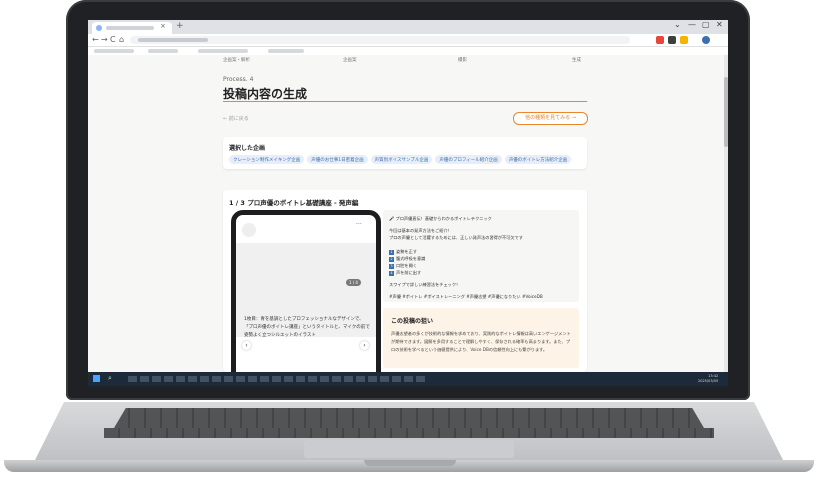 This screenshot has height=486, width=818. What do you see at coordinates (95, 39) in the screenshot?
I see `back-icon: ←` at bounding box center [95, 39].